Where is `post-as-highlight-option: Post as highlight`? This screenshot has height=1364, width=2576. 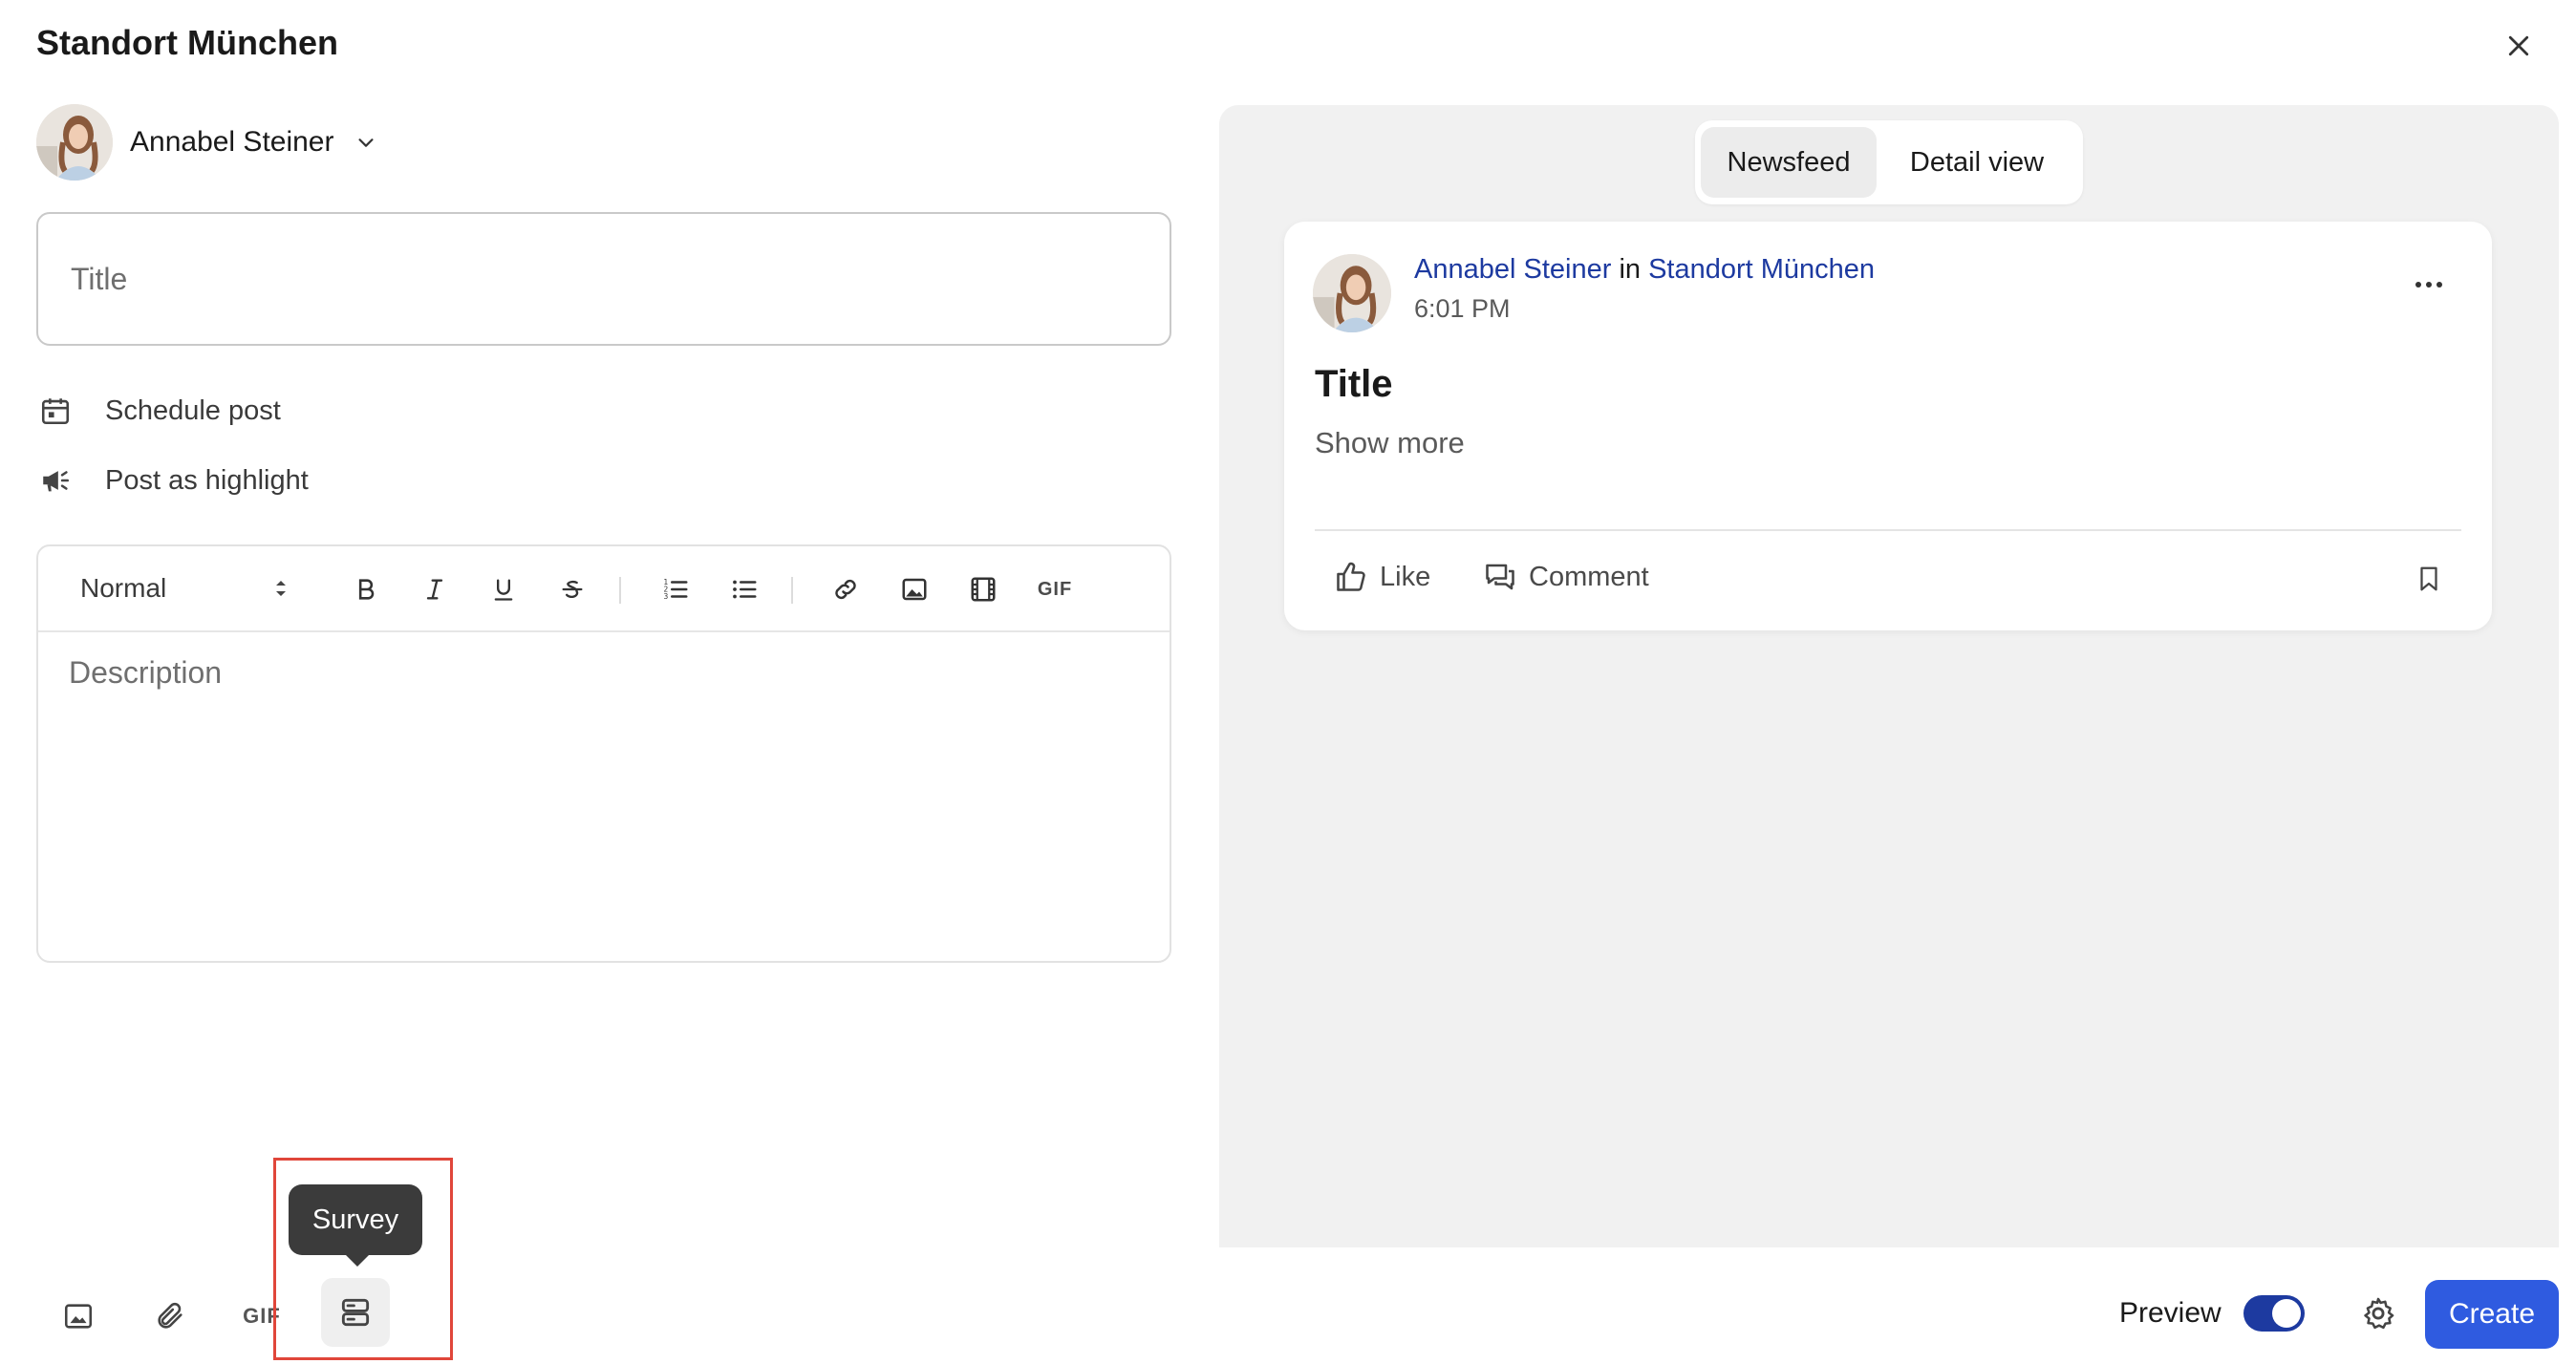
post-as-highlight-option: Post as highlight is located at coordinates (172, 480).